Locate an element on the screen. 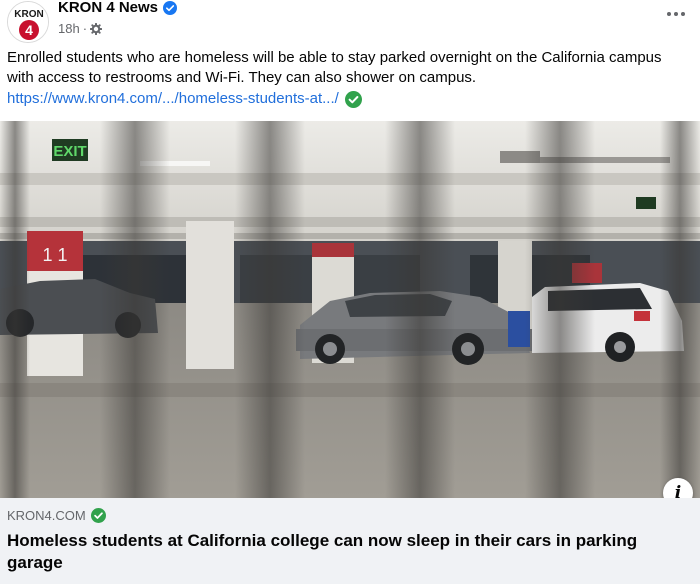 This screenshot has height=584, width=700. page-name: KRON 4 News is located at coordinates (108, 8).